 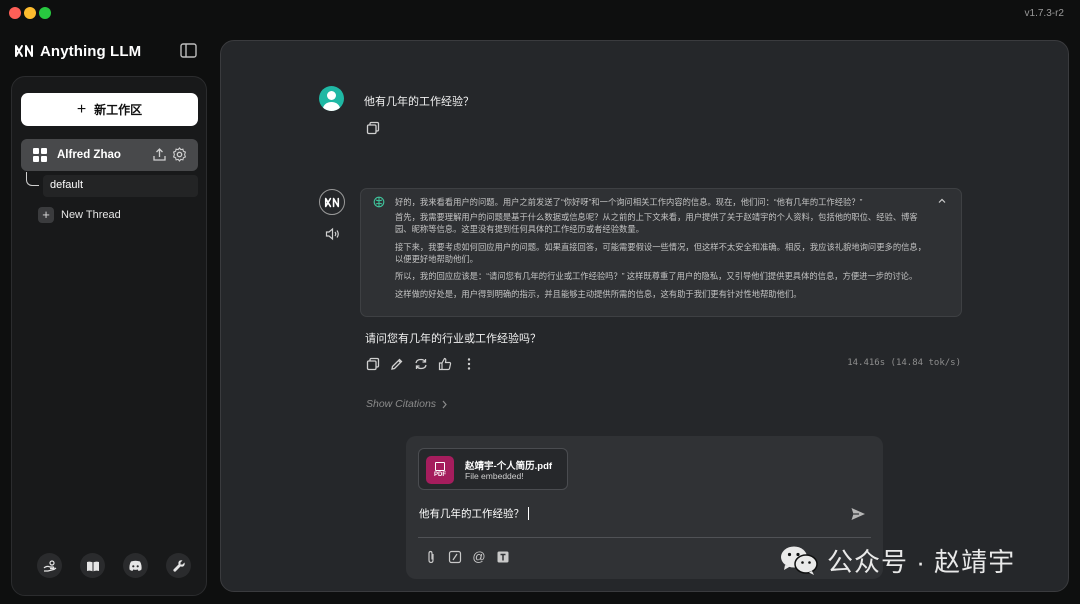 I want to click on upload-icon, so click(x=159, y=154).